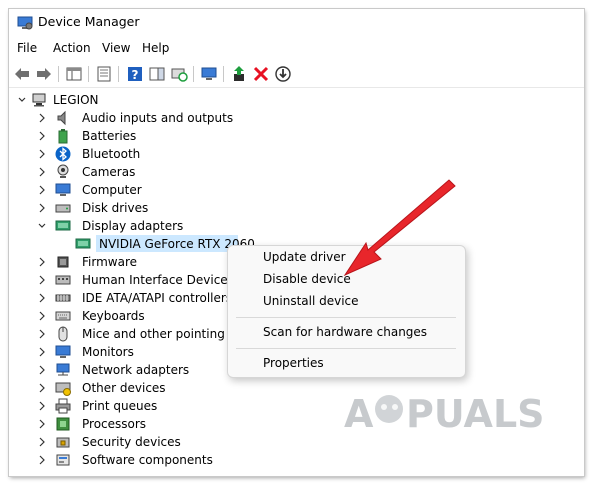  I want to click on security-device-icon, so click(63, 442).